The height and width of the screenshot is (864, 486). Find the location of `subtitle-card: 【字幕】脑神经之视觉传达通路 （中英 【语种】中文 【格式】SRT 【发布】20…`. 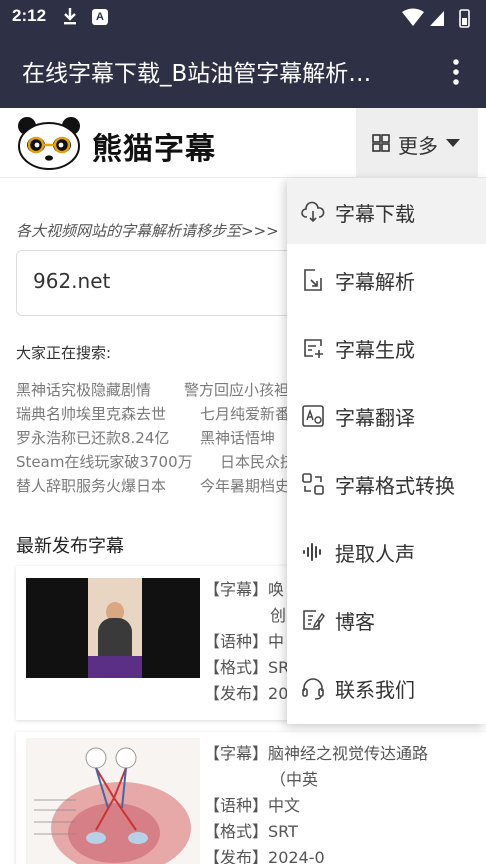

subtitle-card: 【字幕】脑神经之视觉传达通路 （中英 【语种】中文 【格式】SRT 【发布】20… is located at coordinates (251, 798).